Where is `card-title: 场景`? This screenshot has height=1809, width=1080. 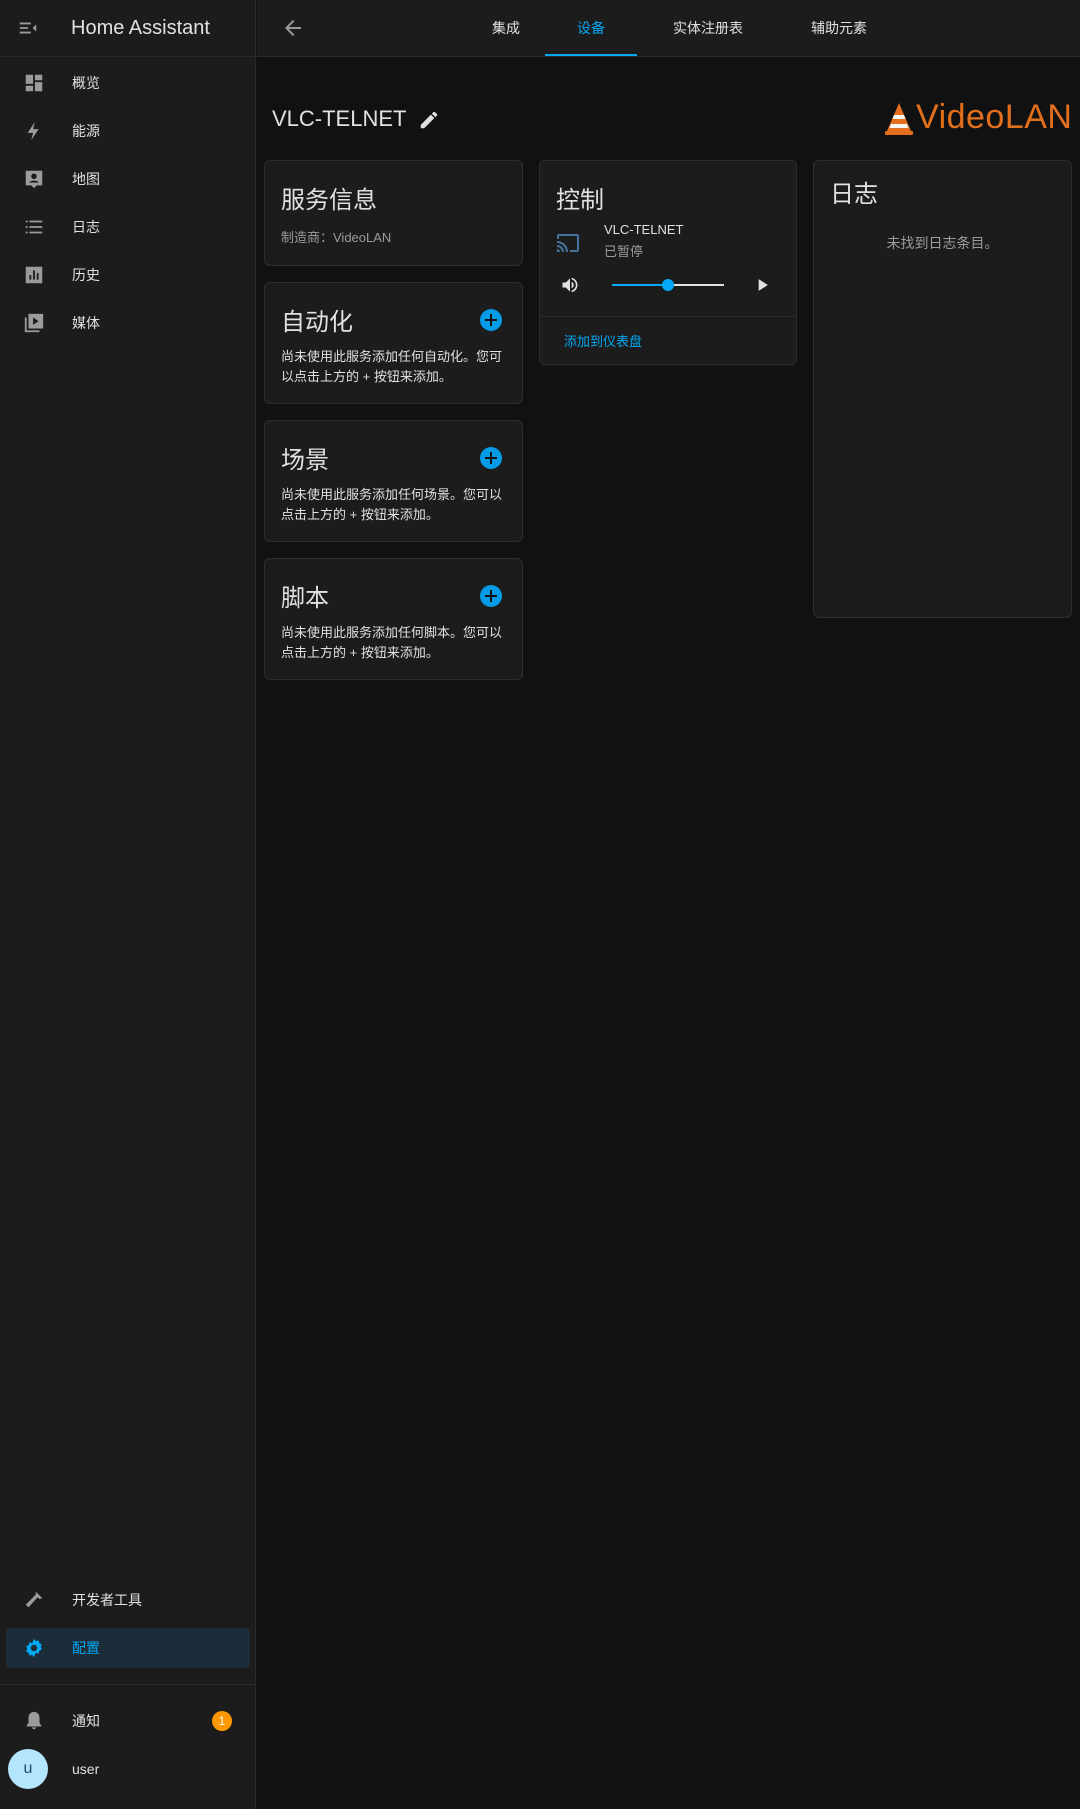
card-title: 场景 is located at coordinates (305, 460).